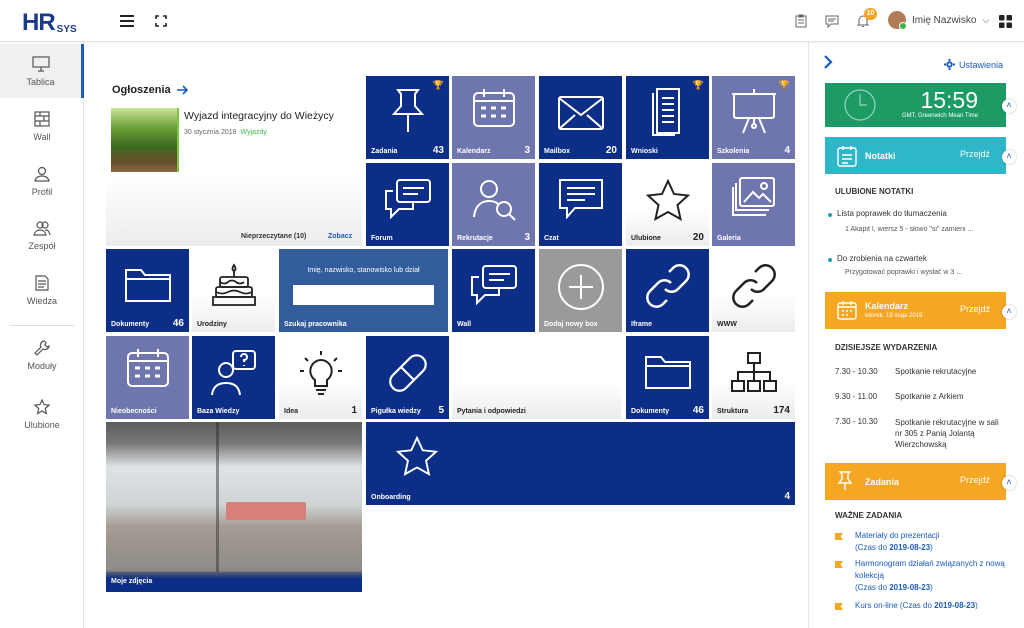 This screenshot has height=628, width=1024. Describe the element at coordinates (42, 290) in the screenshot. I see `sidebar-item-wiedza: Wiedza` at that location.